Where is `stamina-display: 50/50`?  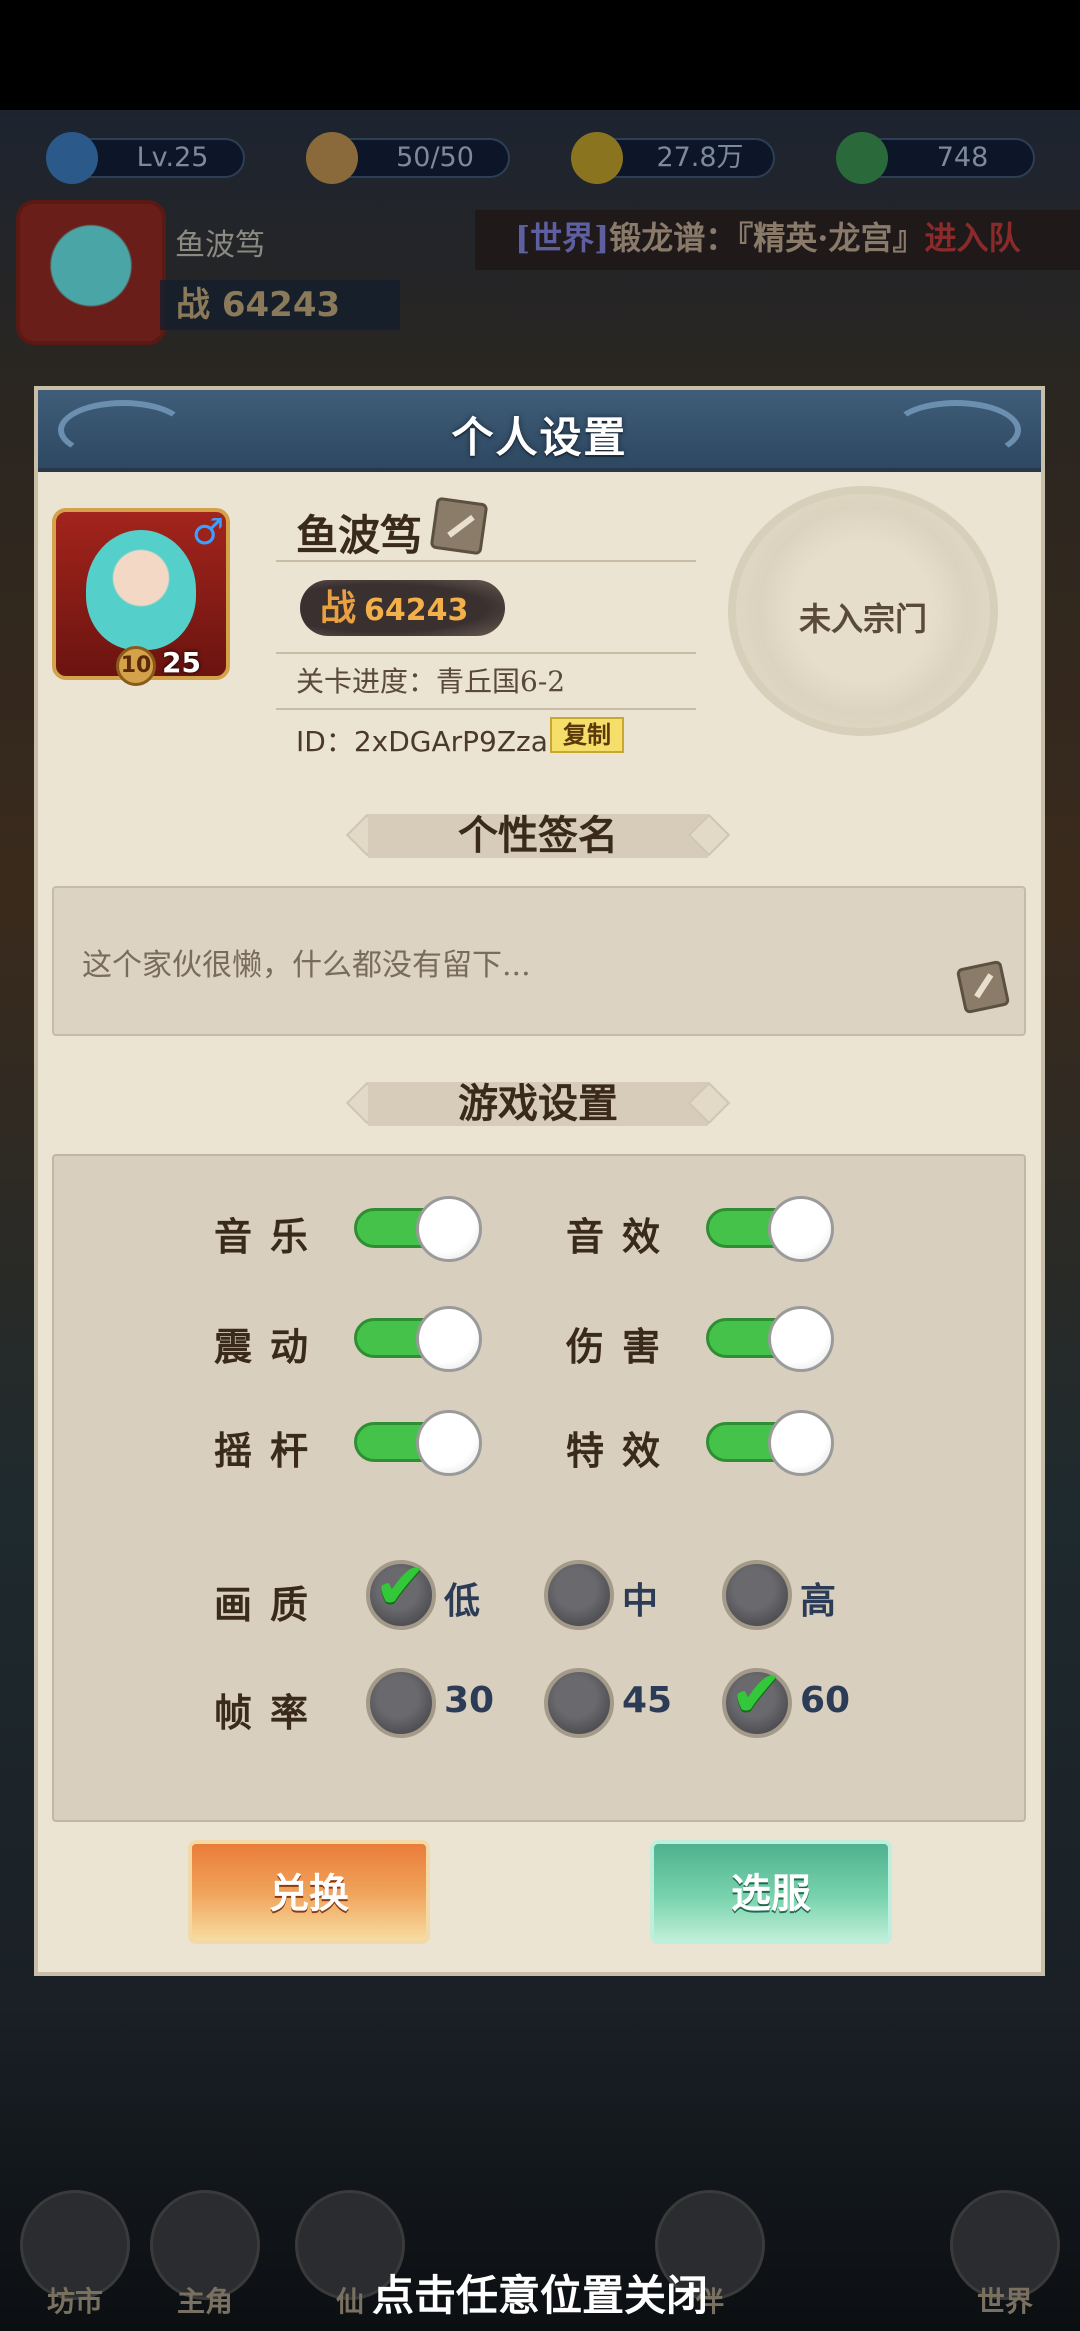
stamina-display: 50/50 is located at coordinates (408, 158).